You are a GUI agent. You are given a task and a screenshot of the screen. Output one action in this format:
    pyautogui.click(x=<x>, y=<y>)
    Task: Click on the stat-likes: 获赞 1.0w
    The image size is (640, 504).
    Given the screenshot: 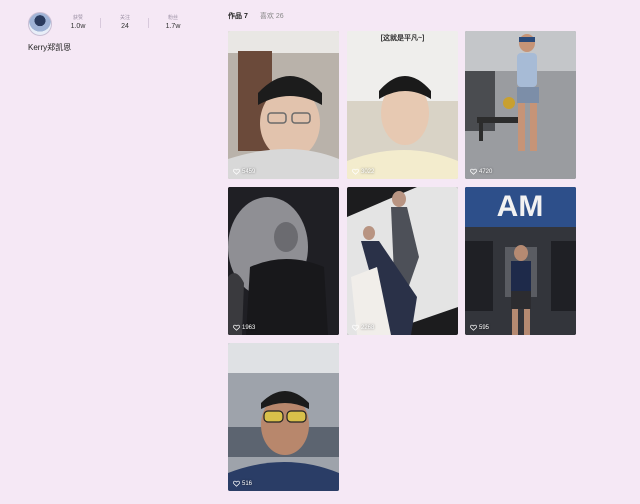 What is the action you would take?
    pyautogui.click(x=78, y=23)
    